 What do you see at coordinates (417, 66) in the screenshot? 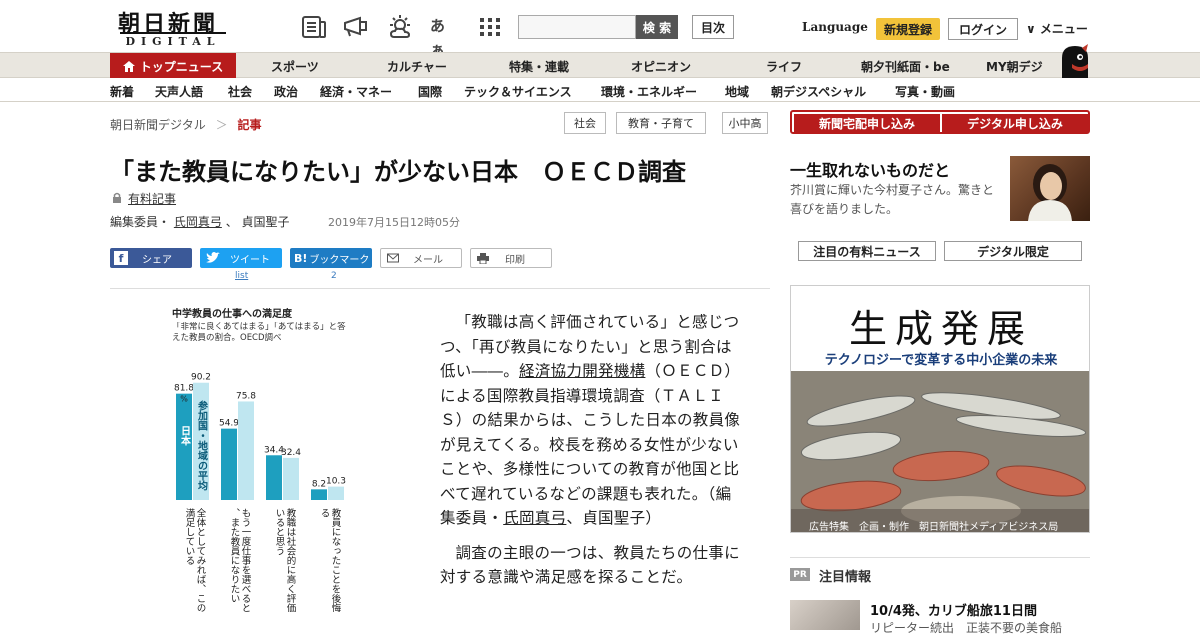
I see `nav-culture: カルチャー` at bounding box center [417, 66].